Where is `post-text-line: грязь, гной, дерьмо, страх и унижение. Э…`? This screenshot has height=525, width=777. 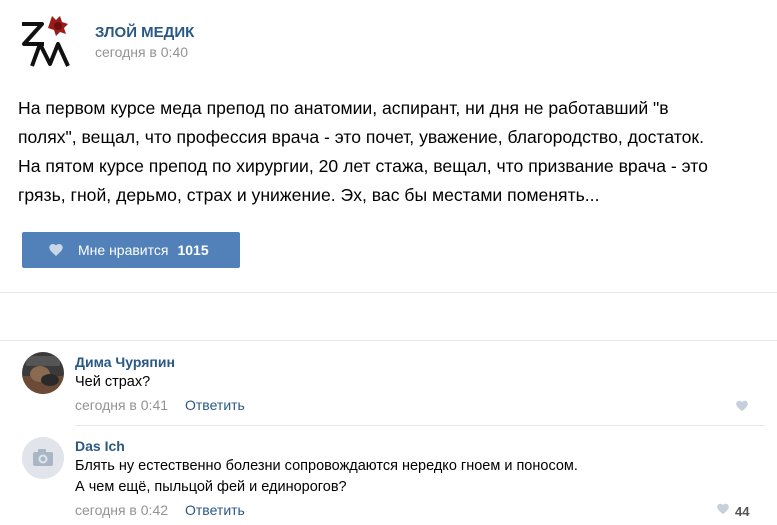 post-text-line: грязь, гной, дерьмо, страх и унижение. Э… is located at coordinates (309, 195).